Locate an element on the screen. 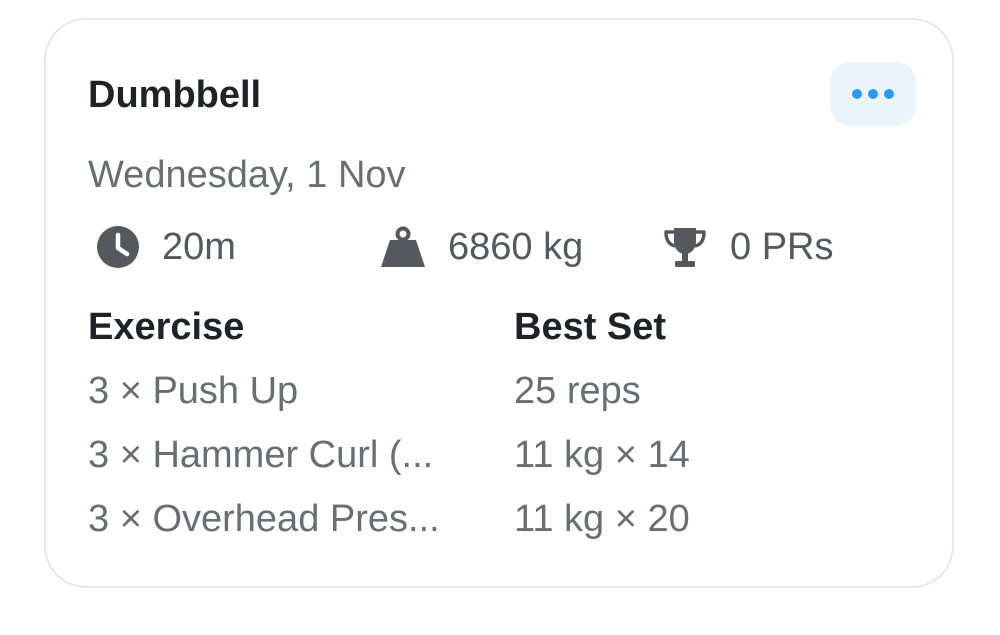  more-options-button is located at coordinates (873, 94).